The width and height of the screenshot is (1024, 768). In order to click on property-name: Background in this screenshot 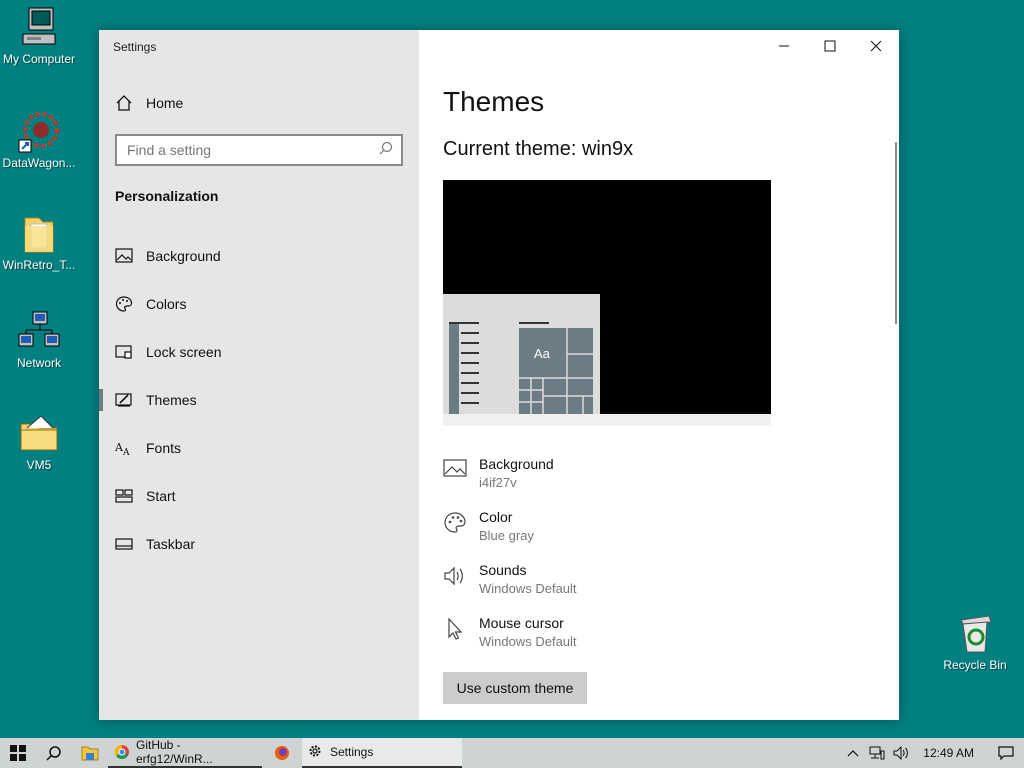, I will do `click(516, 464)`.